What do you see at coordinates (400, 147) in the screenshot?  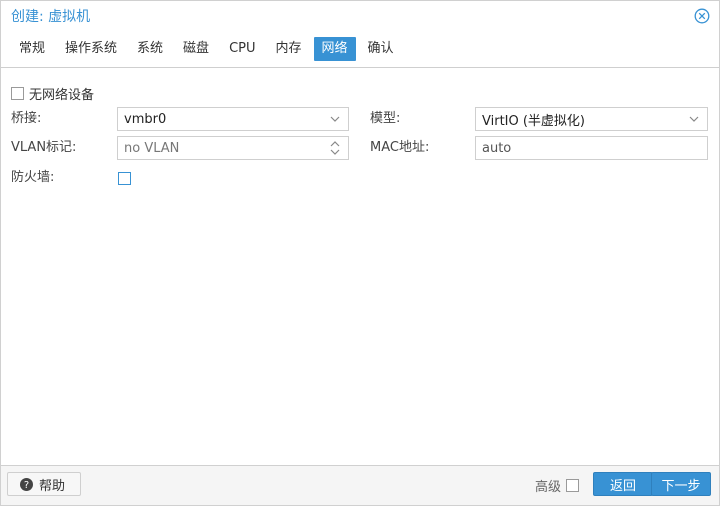 I see `mac-label: MAC地址:` at bounding box center [400, 147].